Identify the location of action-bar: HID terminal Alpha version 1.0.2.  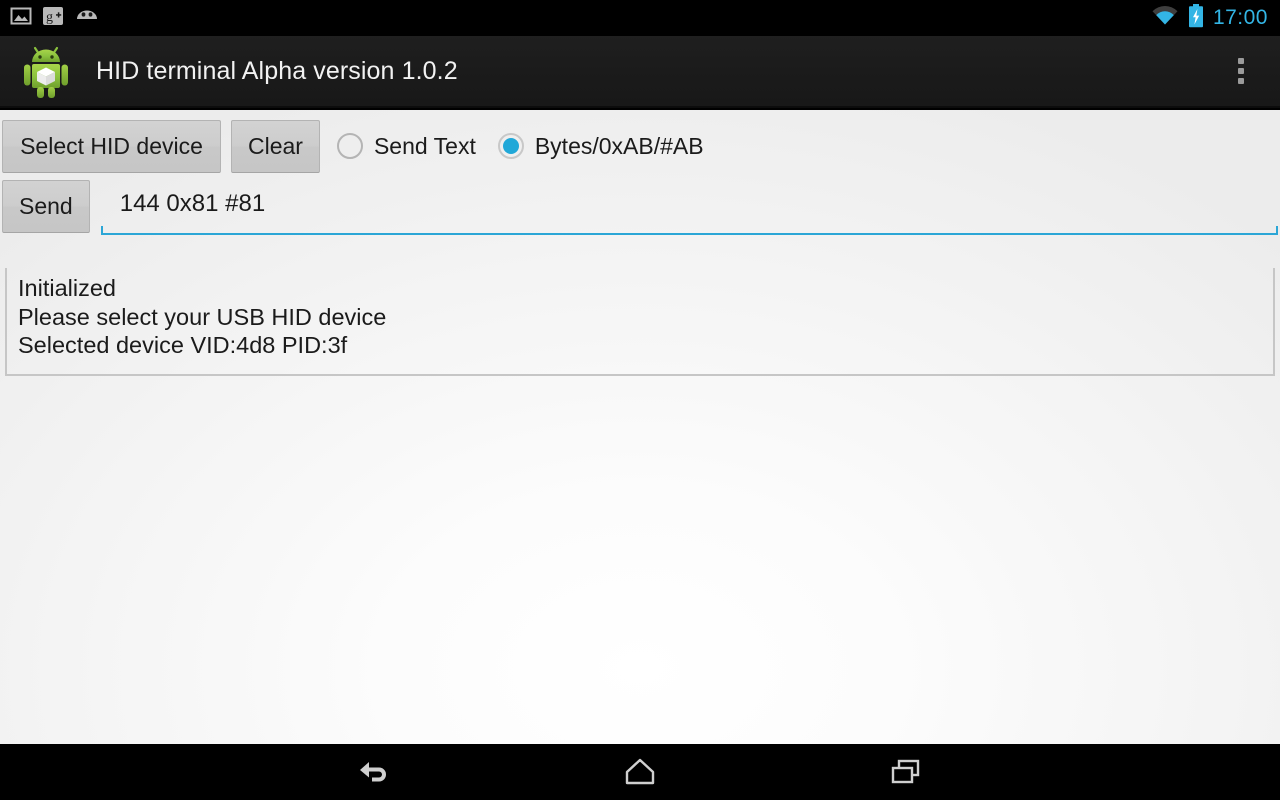
(640, 72).